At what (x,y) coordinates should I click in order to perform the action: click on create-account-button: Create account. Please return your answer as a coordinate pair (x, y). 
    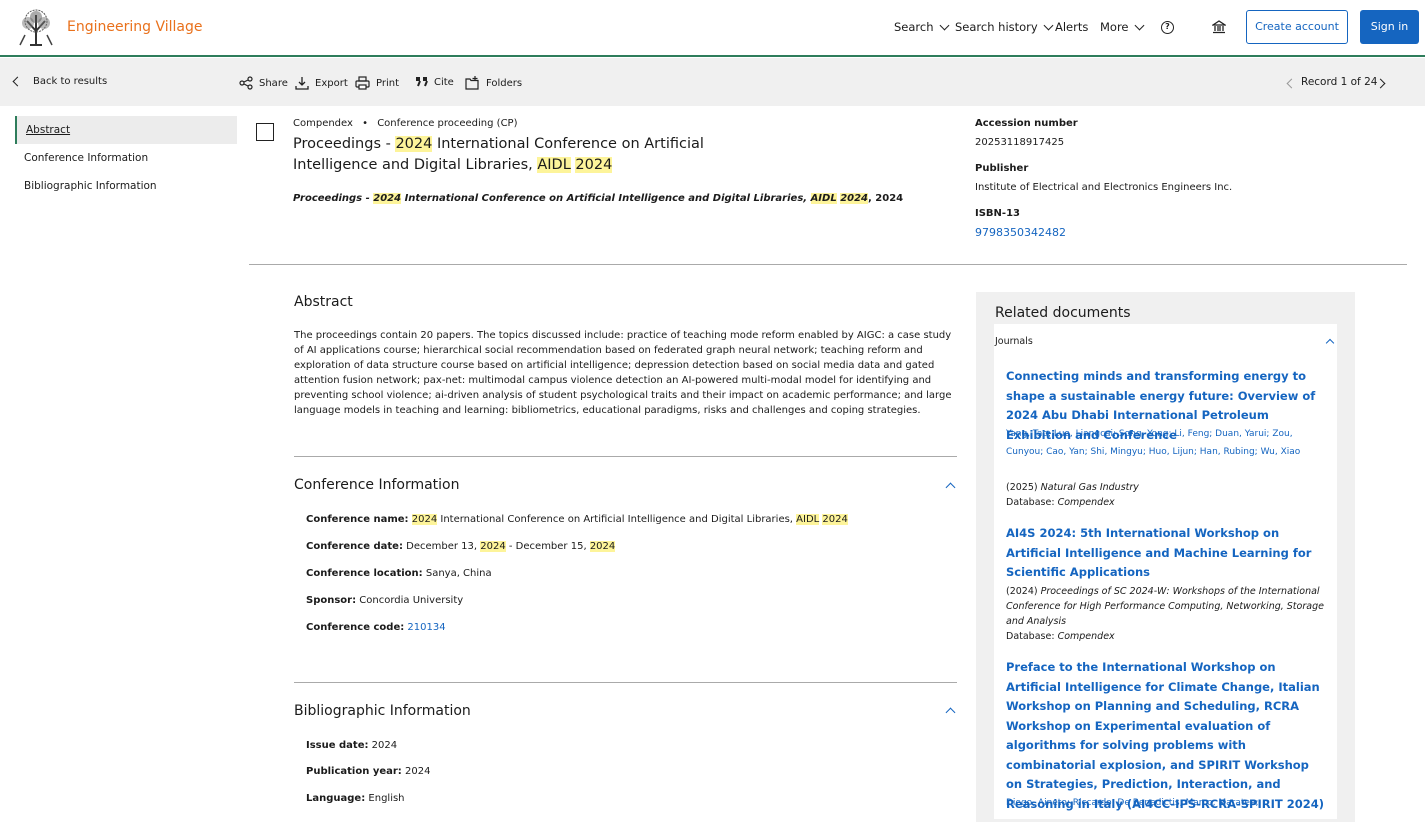
    Looking at the image, I should click on (1297, 27).